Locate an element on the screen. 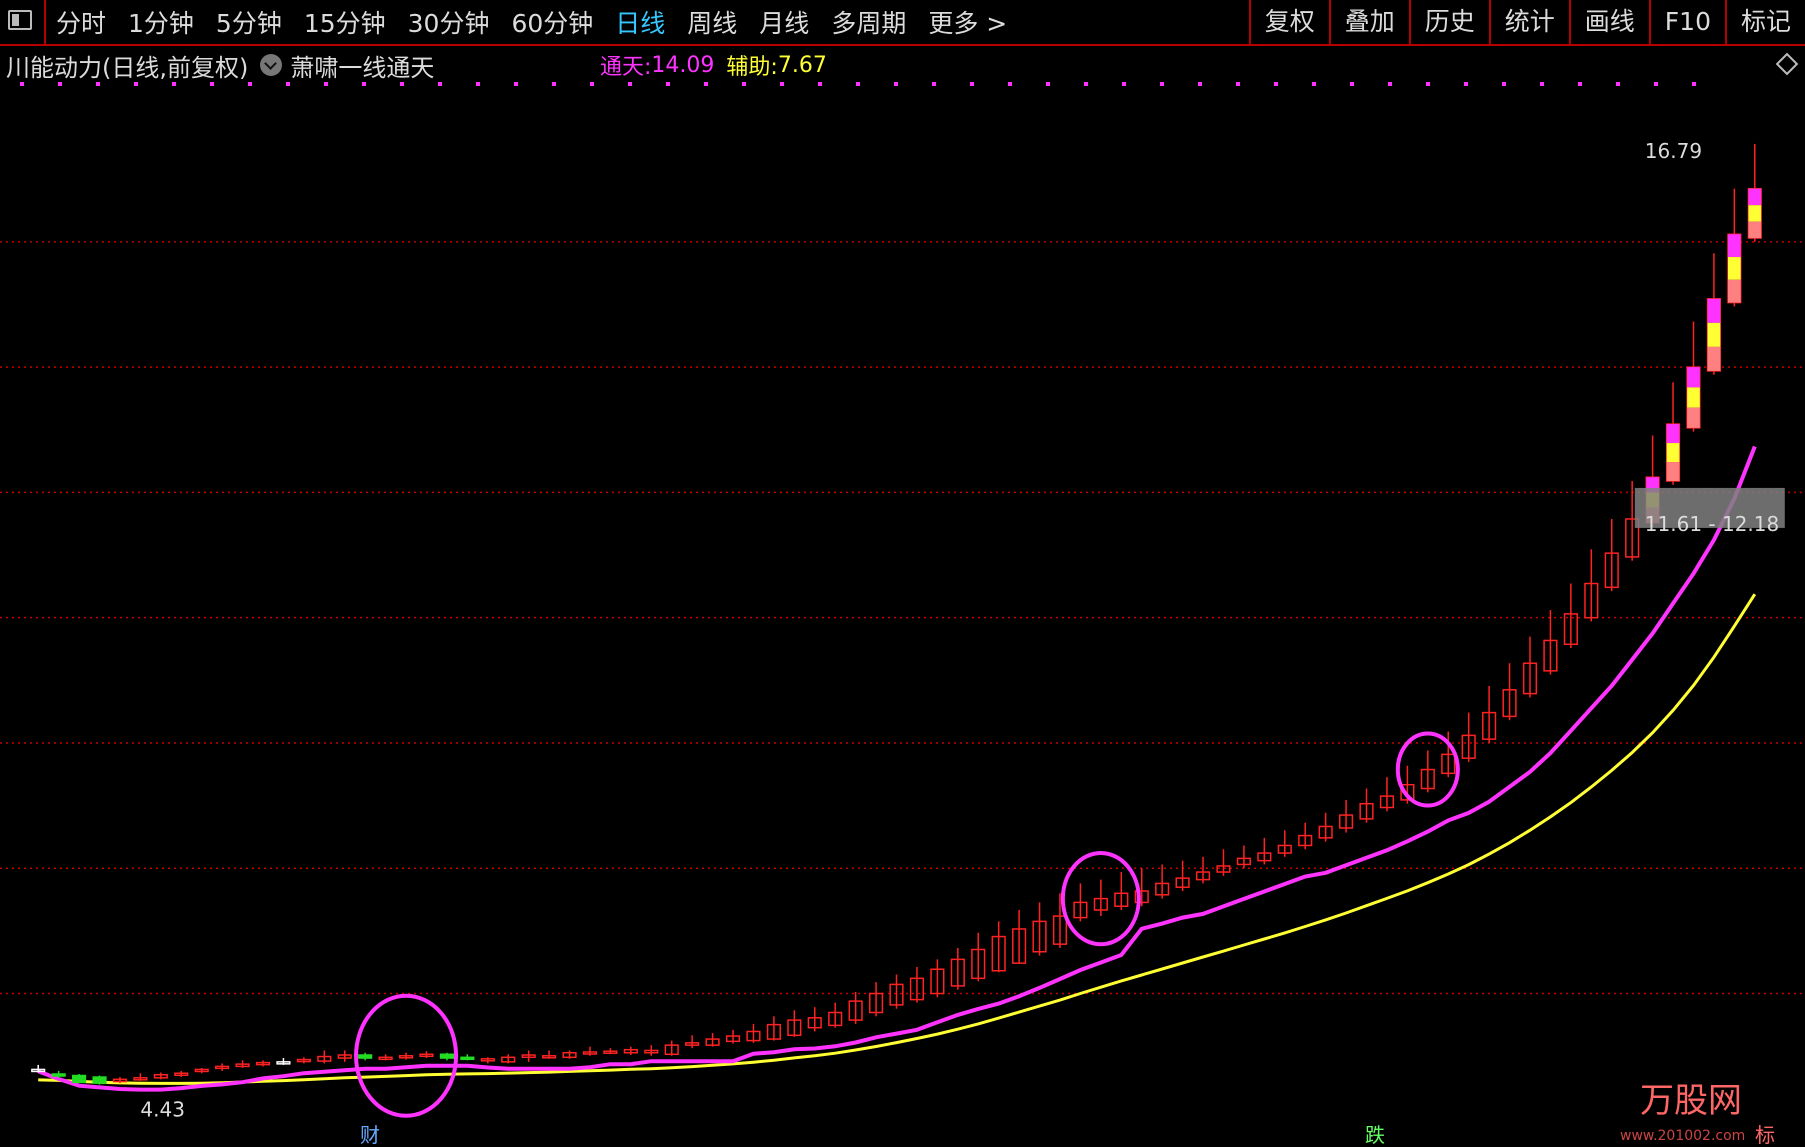 The image size is (1805, 1147). watermark-url: www.201002.com is located at coordinates (1682, 1136).